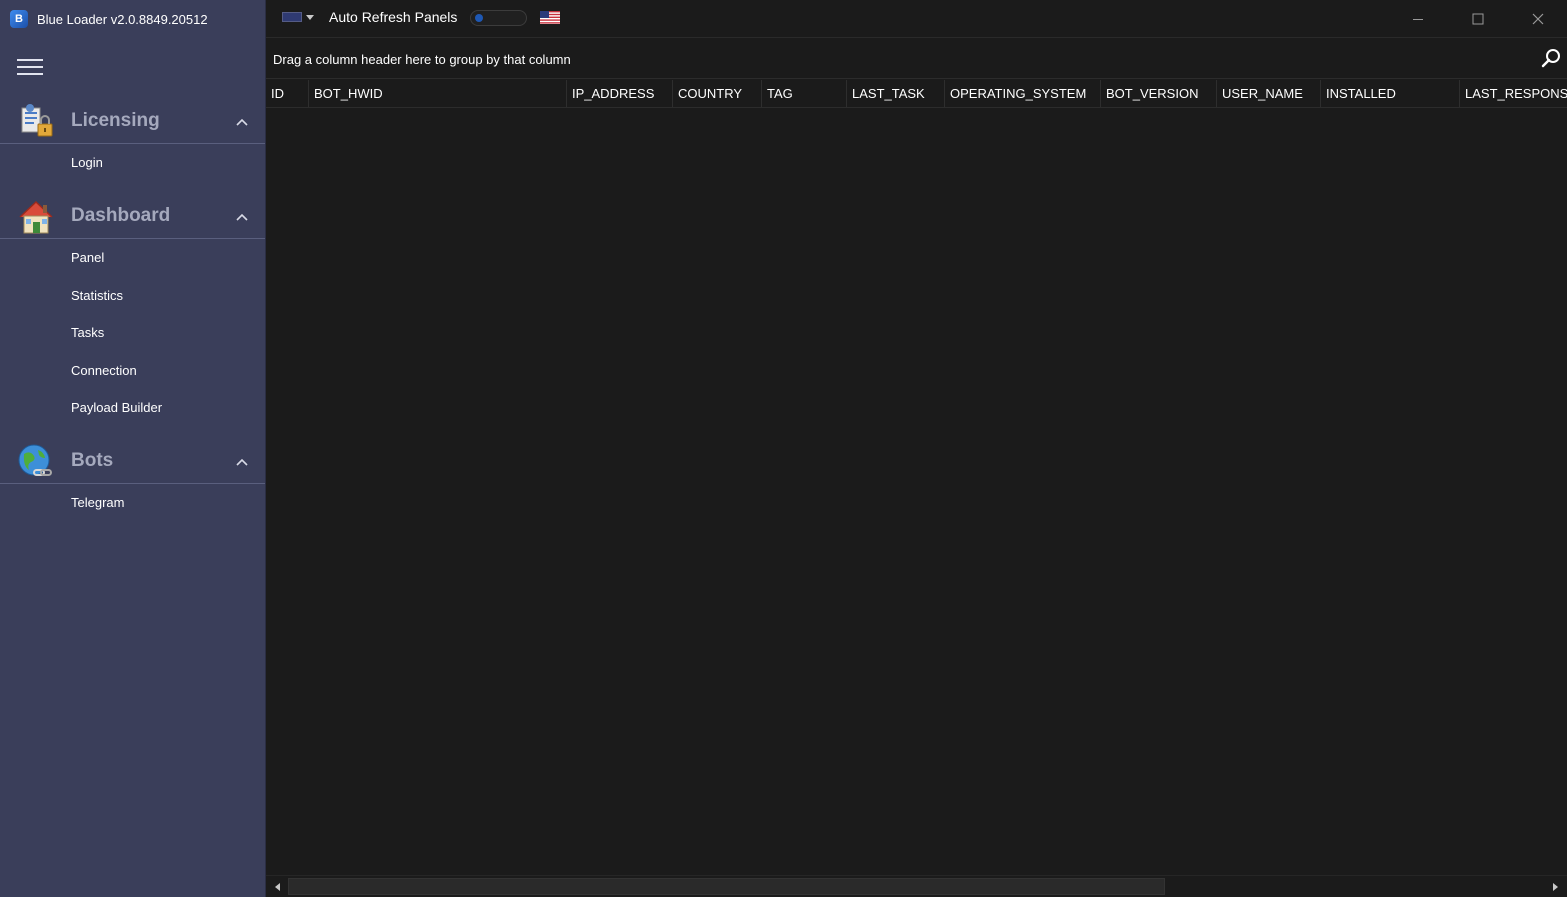 The image size is (1567, 897). Describe the element at coordinates (804, 93) in the screenshot. I see `column-header-tag: TAG` at that location.